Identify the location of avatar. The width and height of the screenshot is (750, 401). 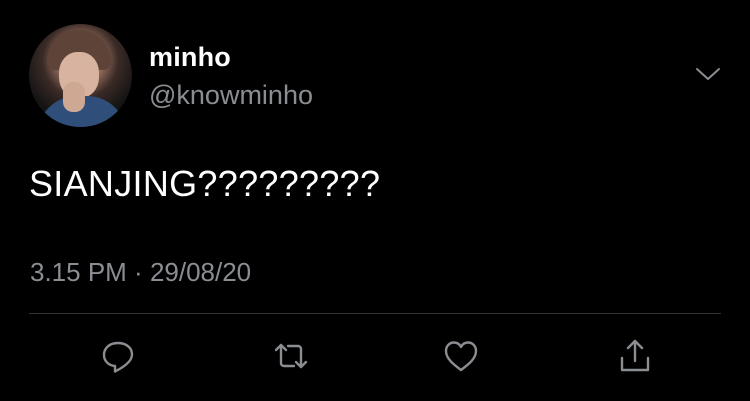
(80, 75).